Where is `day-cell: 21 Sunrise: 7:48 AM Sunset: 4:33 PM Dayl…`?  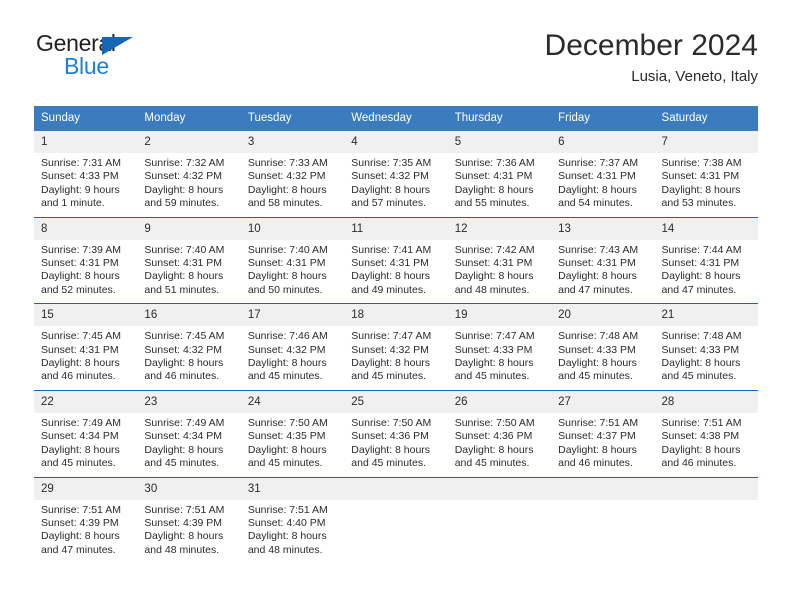 day-cell: 21 Sunrise: 7:48 AM Sunset: 4:33 PM Dayl… is located at coordinates (706, 347).